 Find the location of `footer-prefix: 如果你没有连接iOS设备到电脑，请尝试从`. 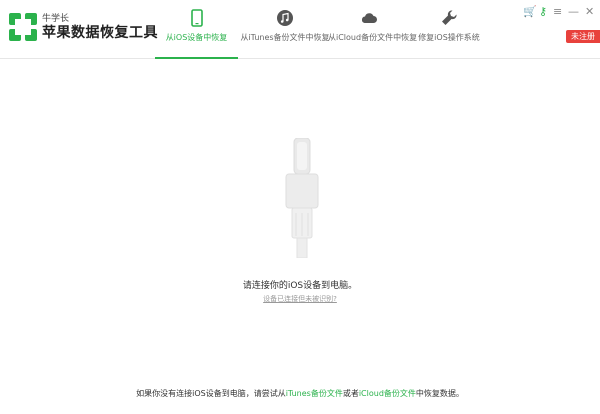

footer-prefix: 如果你没有连接iOS设备到电脑，请尝试从 is located at coordinates (211, 393).